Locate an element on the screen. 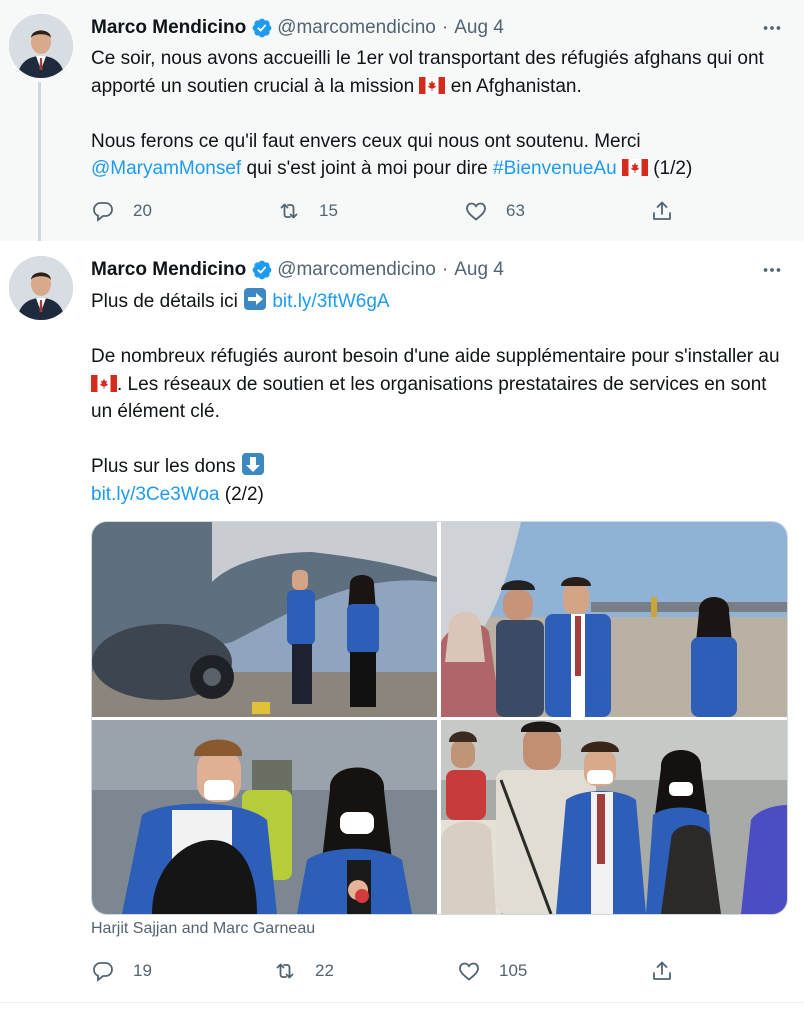 The image size is (804, 1011). tweet-paragraph: Plus de détails ici bit.ly/3ftW6gA is located at coordinates (441, 302).